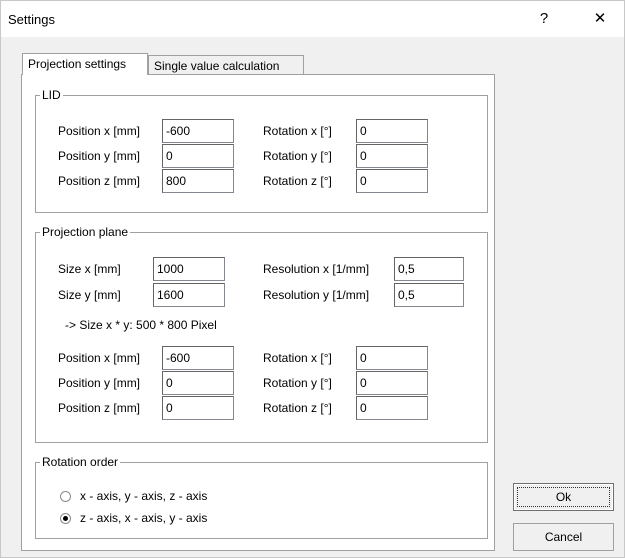 Image resolution: width=625 pixels, height=558 pixels. Describe the element at coordinates (312, 19) in the screenshot. I see `title-bar: Settings ? ✕` at that location.